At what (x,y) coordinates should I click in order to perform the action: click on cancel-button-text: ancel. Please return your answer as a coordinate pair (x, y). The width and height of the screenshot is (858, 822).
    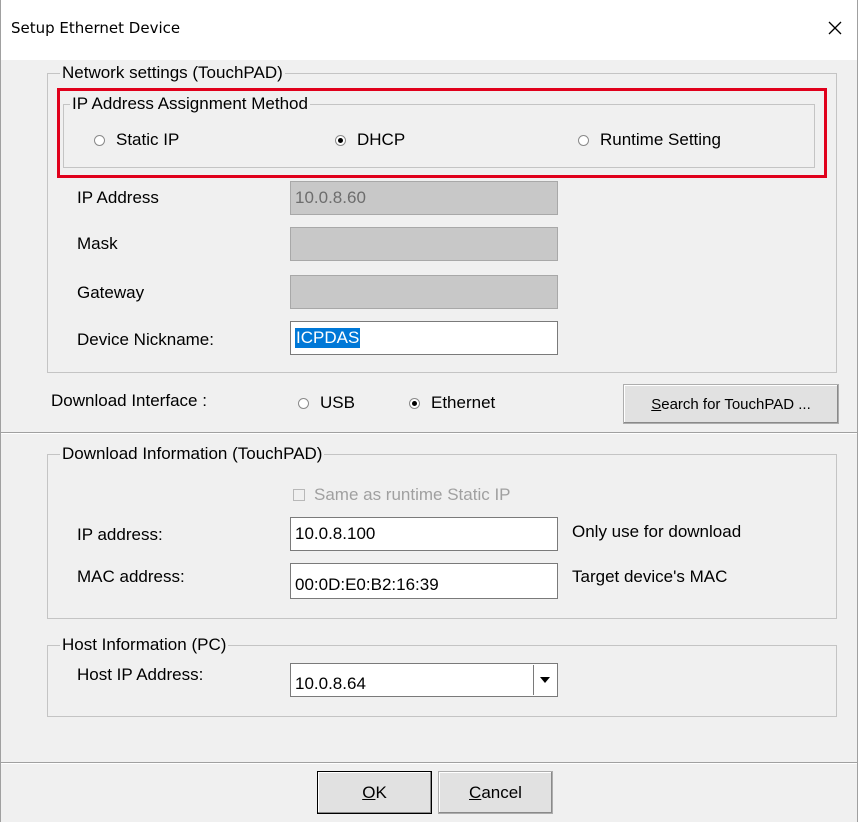
    Looking at the image, I should click on (501, 792).